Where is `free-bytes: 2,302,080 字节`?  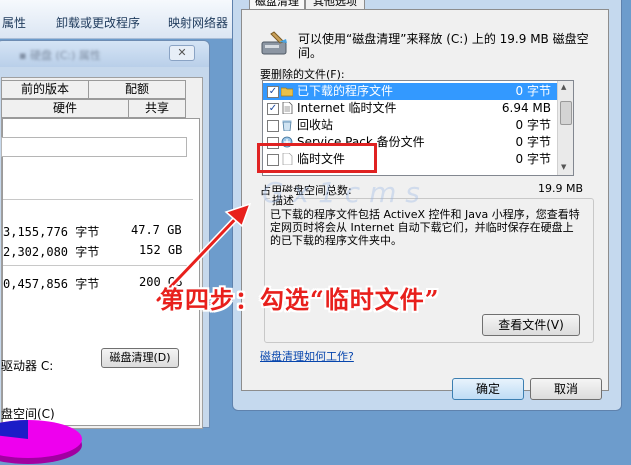
free-bytes: 2,302,080 字节 is located at coordinates (51, 252).